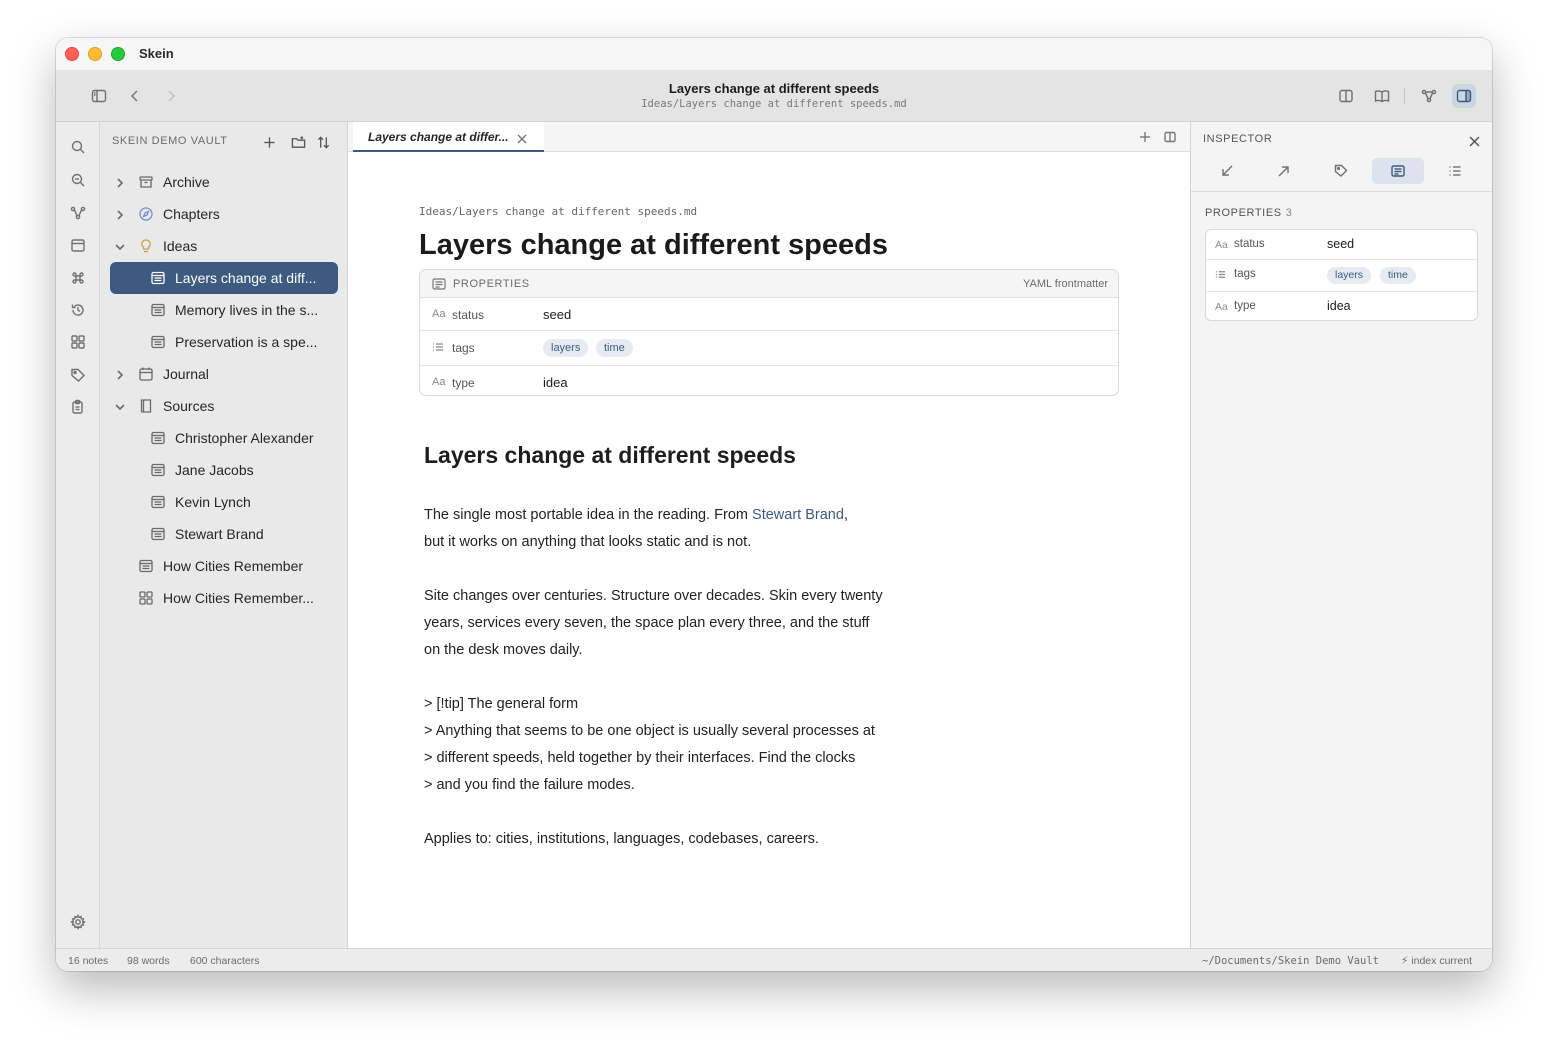  What do you see at coordinates (78, 342) in the screenshot?
I see `rail-canvas-button` at bounding box center [78, 342].